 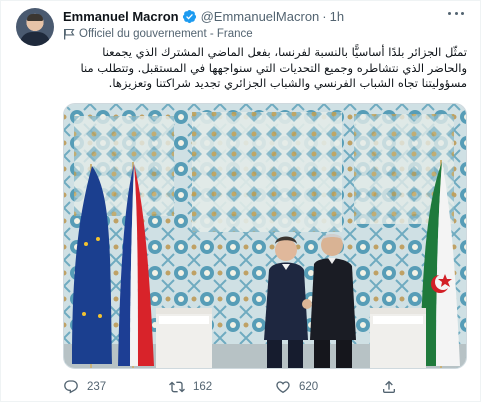 I want to click on share-button, so click(x=389, y=387).